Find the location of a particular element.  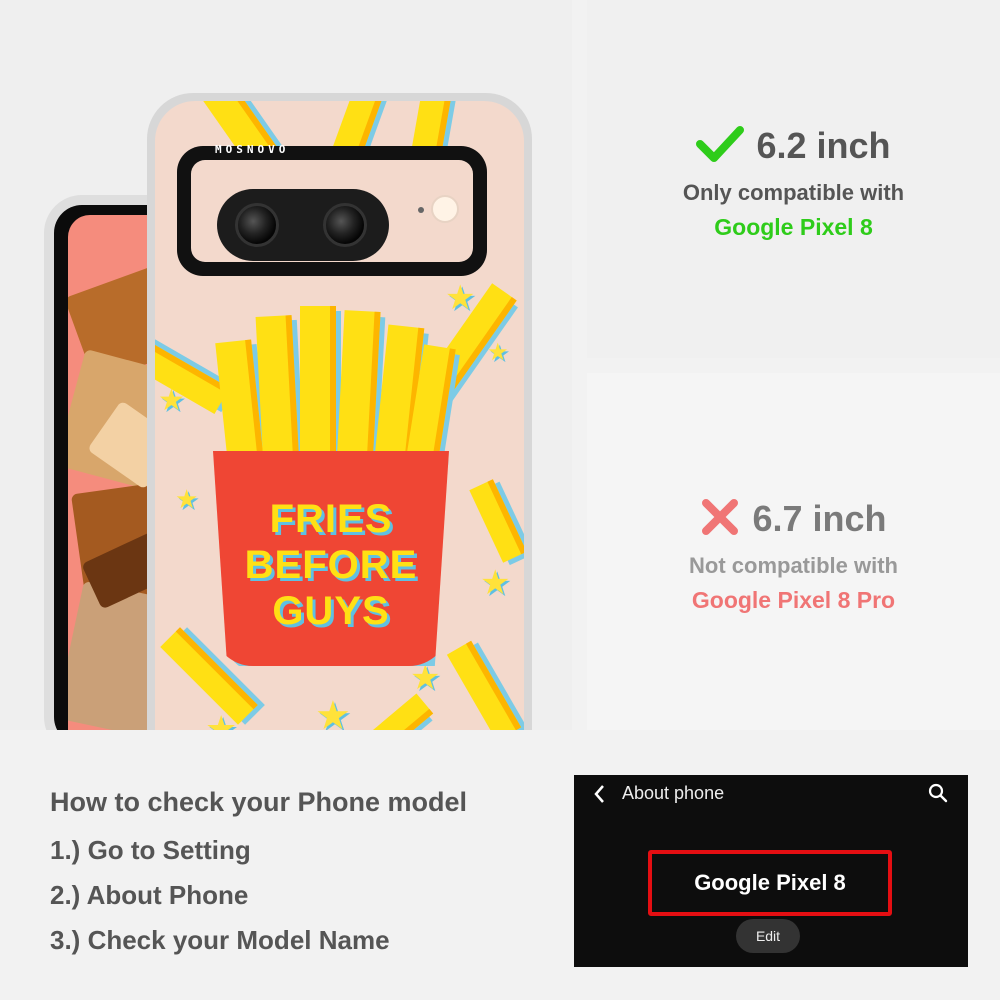

howto-step: 3.) Check your Model Name is located at coordinates (220, 940).